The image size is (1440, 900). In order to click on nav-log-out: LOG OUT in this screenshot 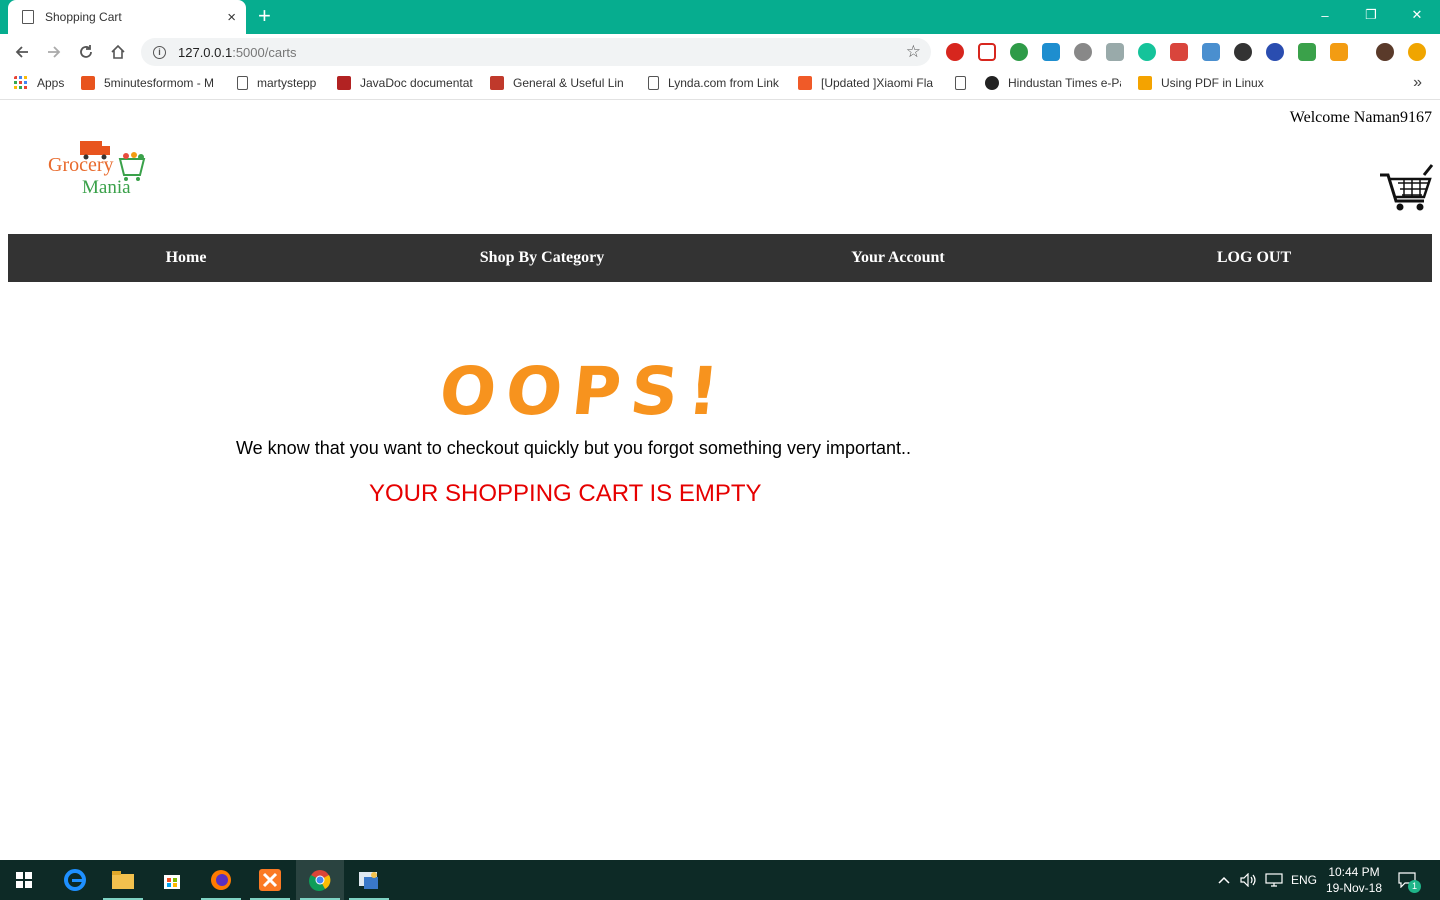, I will do `click(1254, 258)`.